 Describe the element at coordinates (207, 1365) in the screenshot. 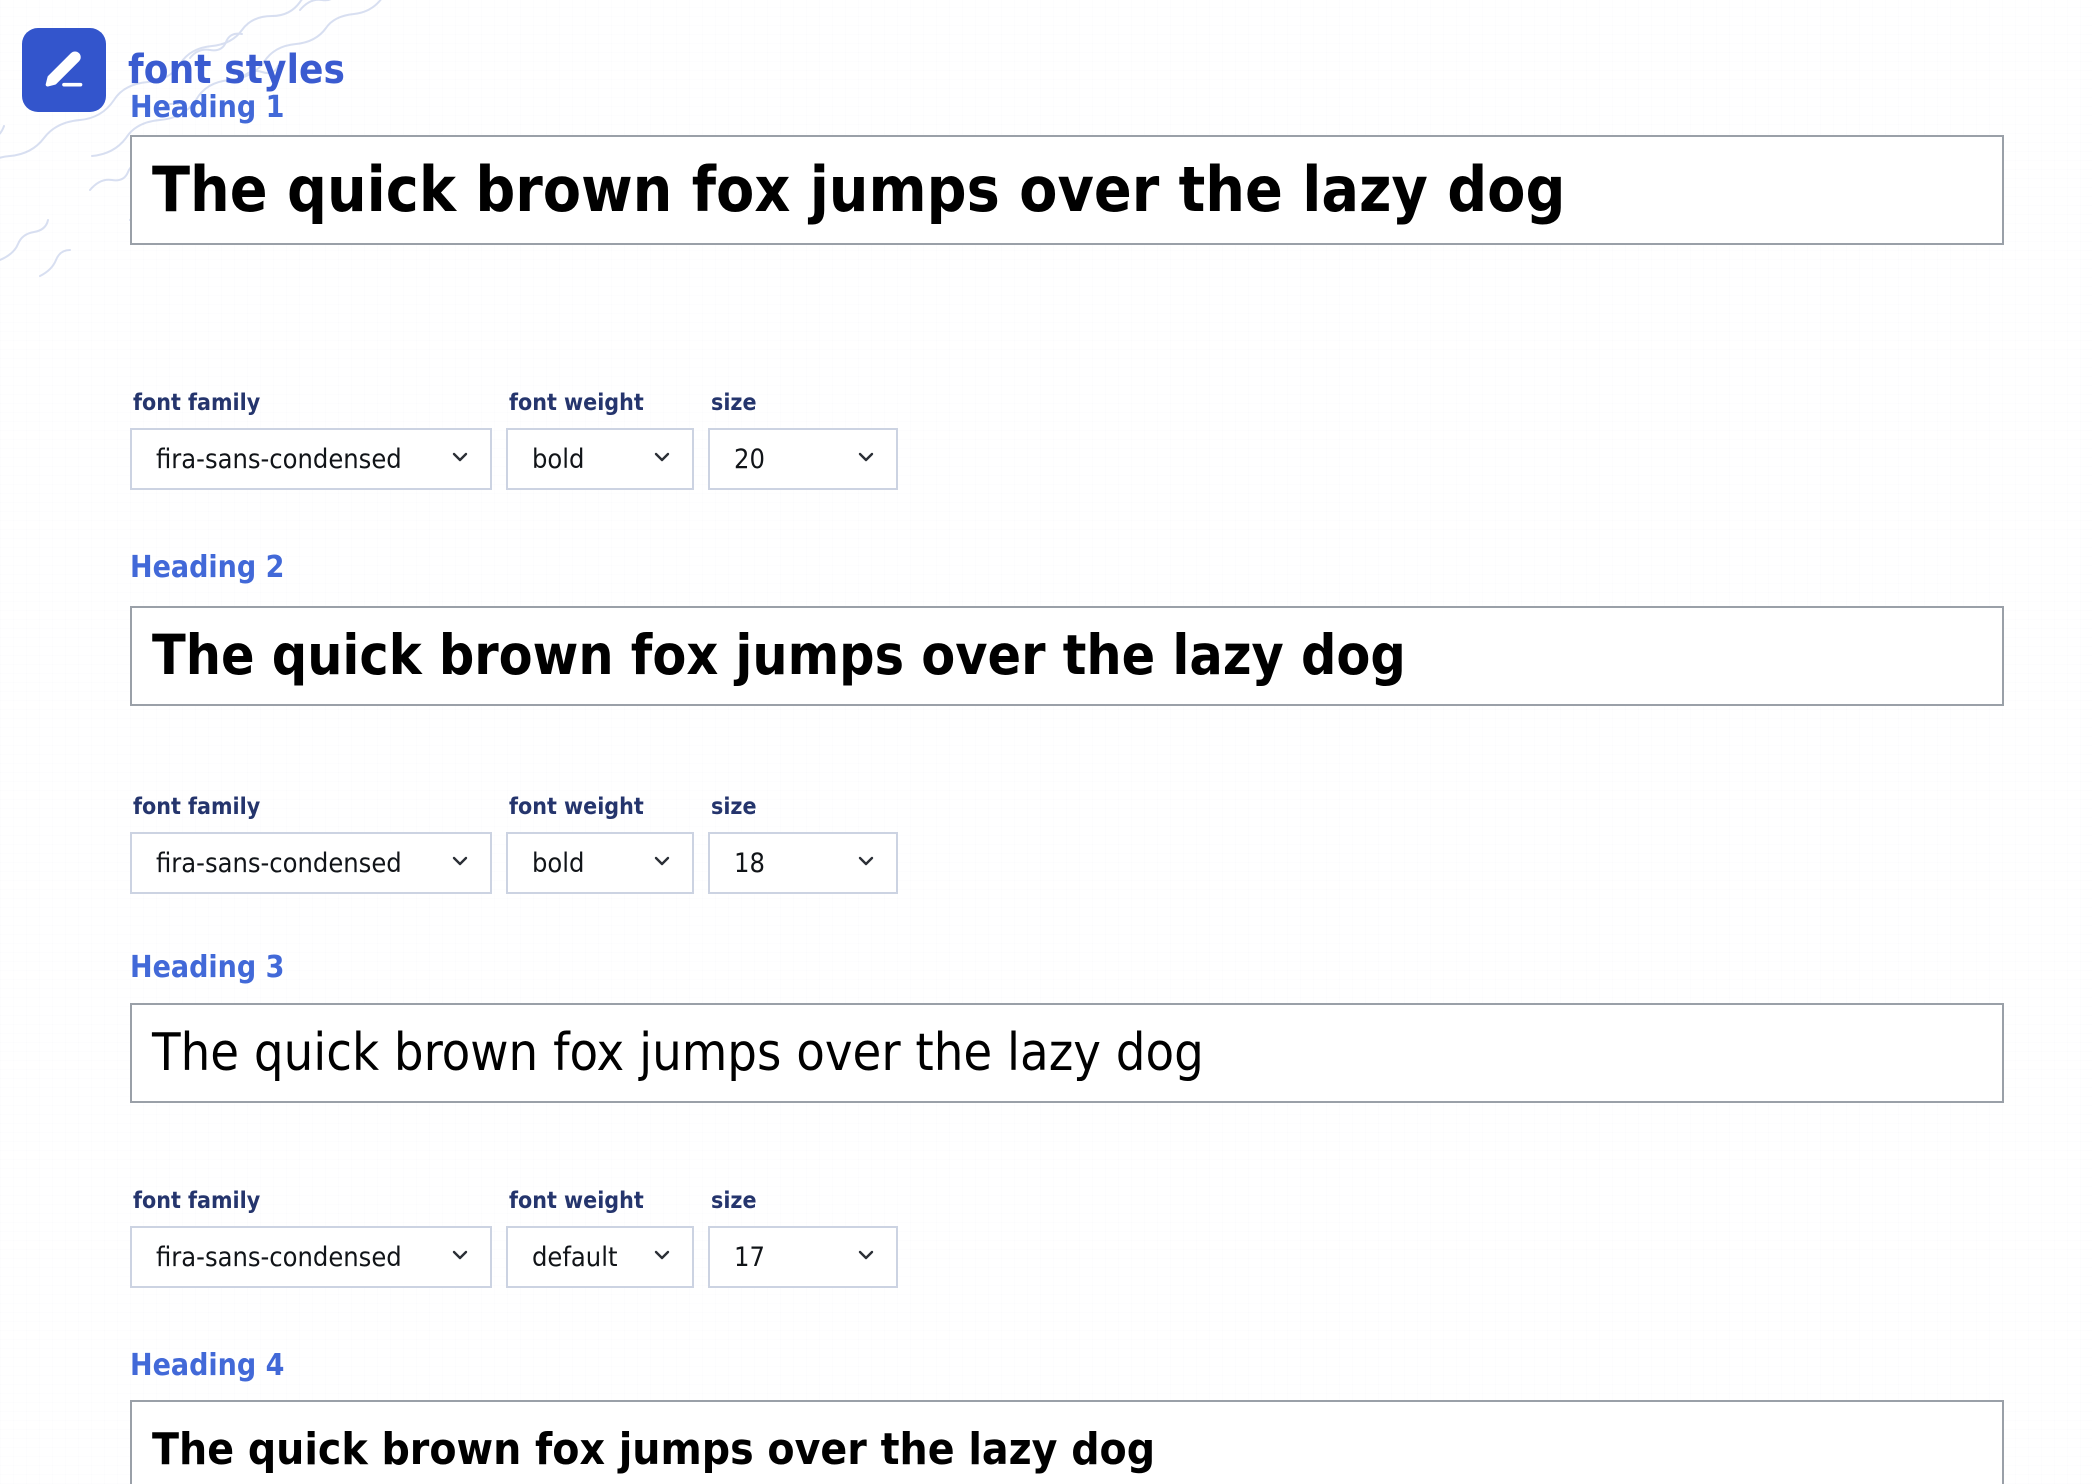

I see `style-block-label: Heading 4` at that location.